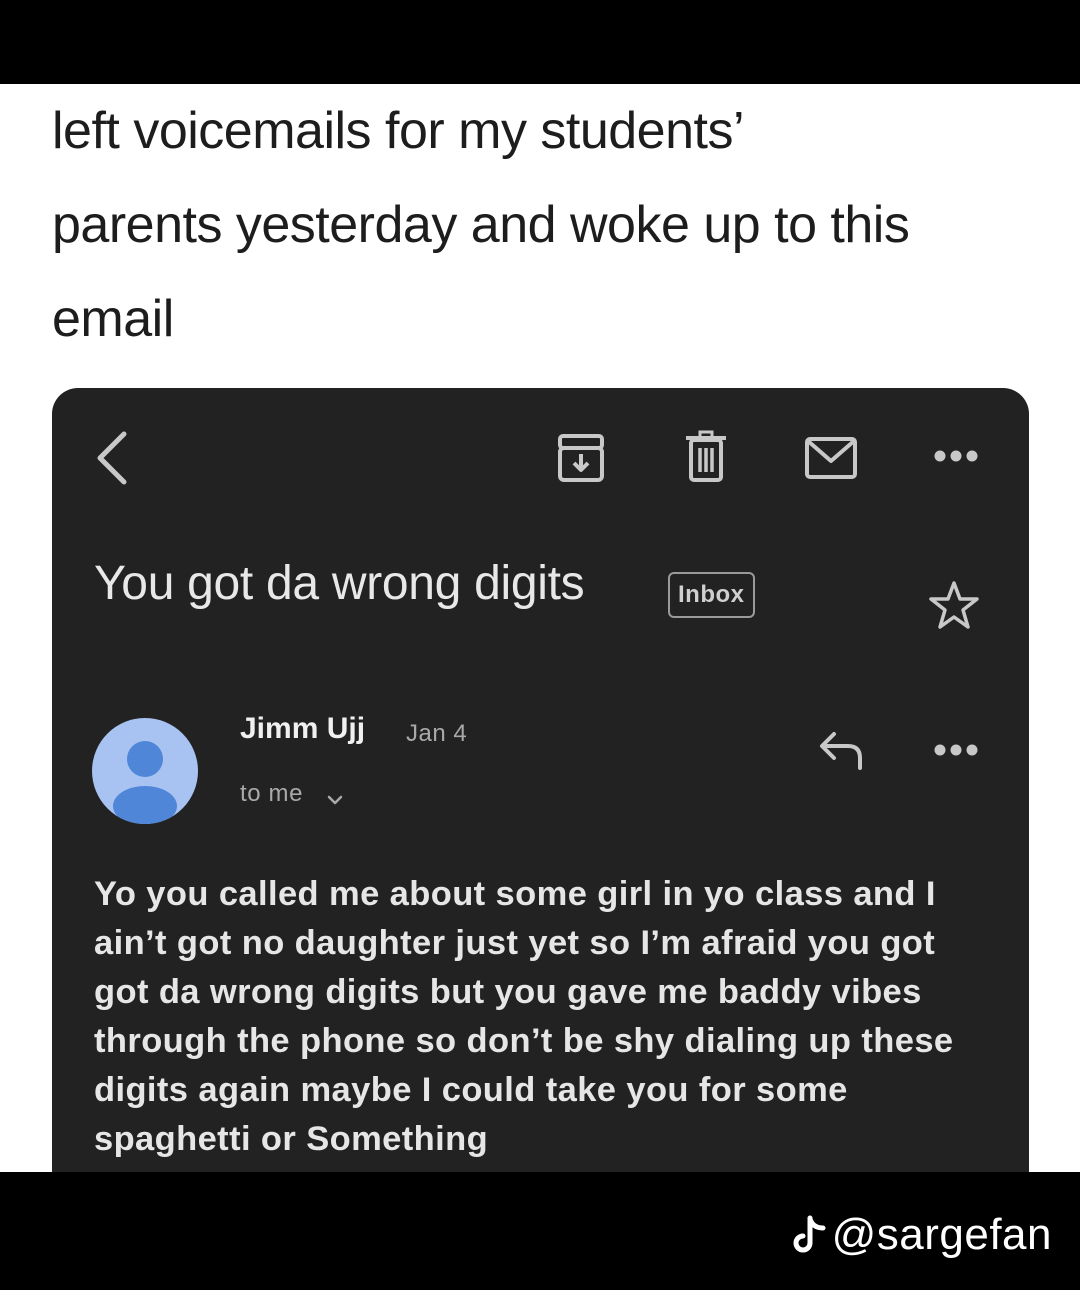 This screenshot has height=1290, width=1080. Describe the element at coordinates (145, 771) in the screenshot. I see `avatar-icon` at that location.